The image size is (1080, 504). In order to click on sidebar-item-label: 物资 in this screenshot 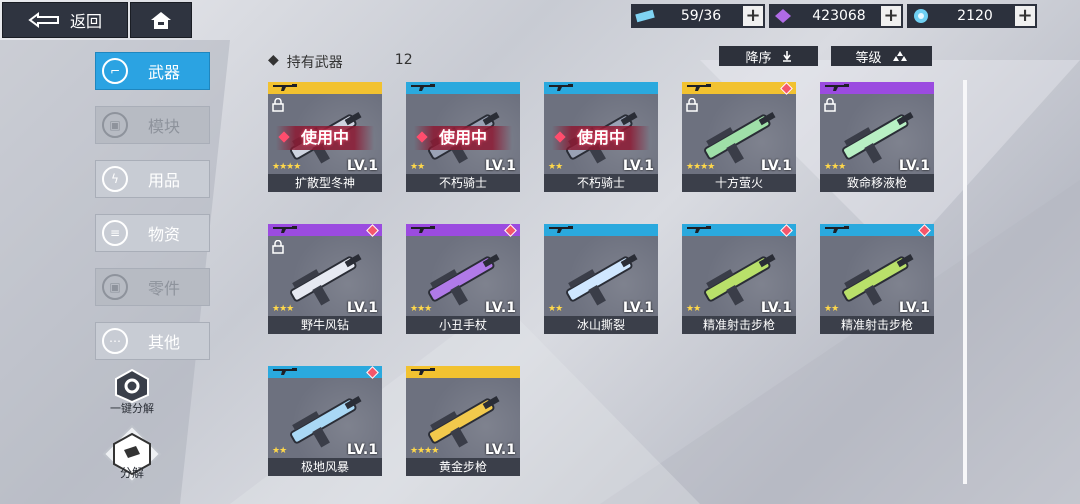, I will do `click(164, 234)`.